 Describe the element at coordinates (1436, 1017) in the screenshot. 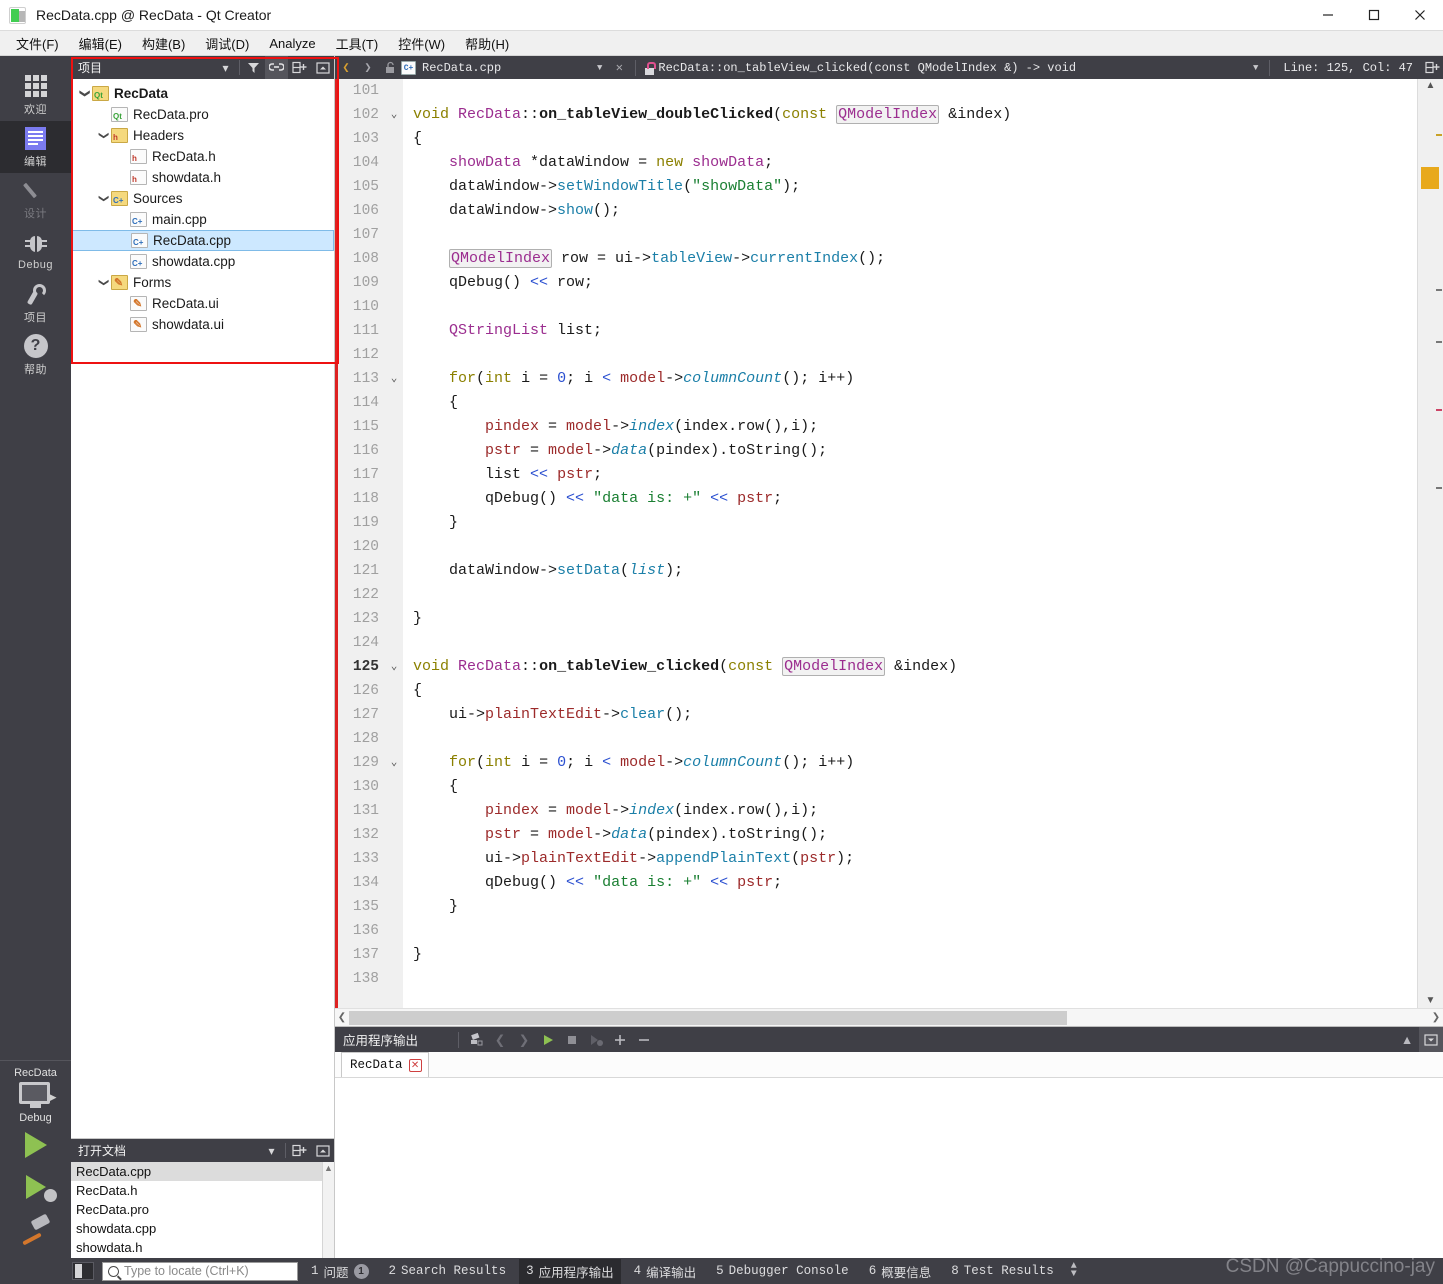

I see `scroll-right-icon: ❯` at that location.